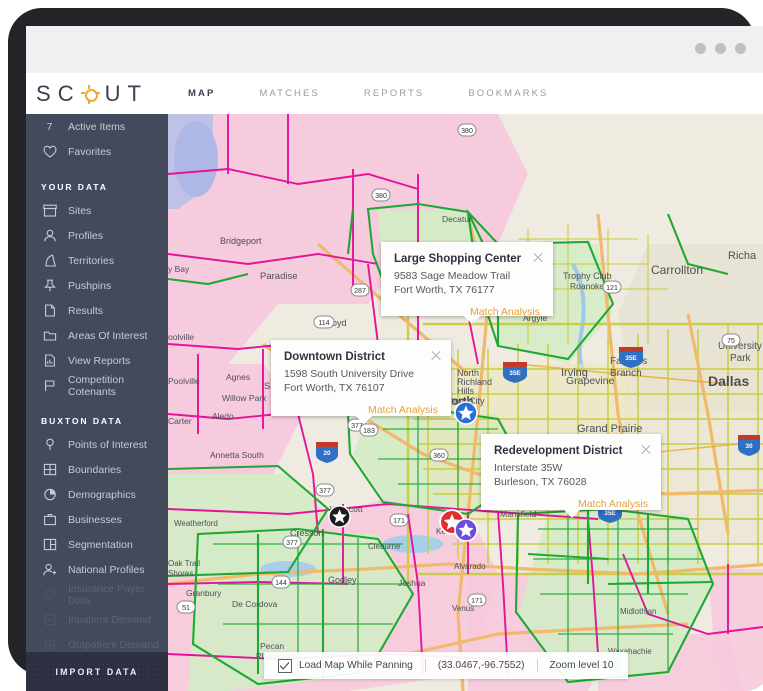  I want to click on tab-map: MAP, so click(201, 93).